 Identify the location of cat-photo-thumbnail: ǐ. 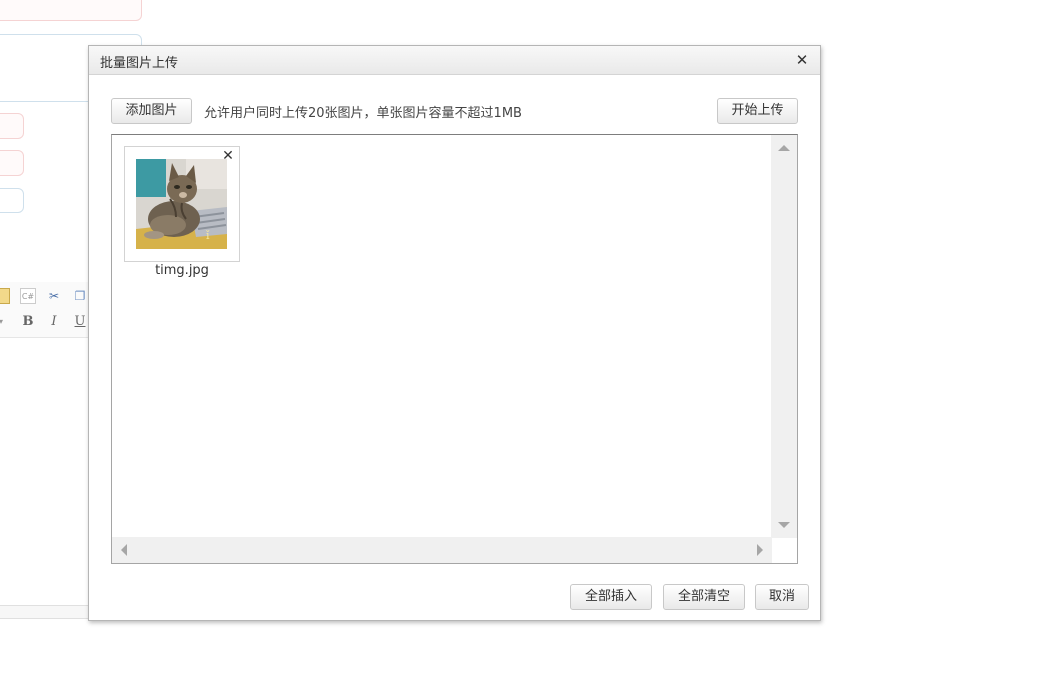
(181, 204).